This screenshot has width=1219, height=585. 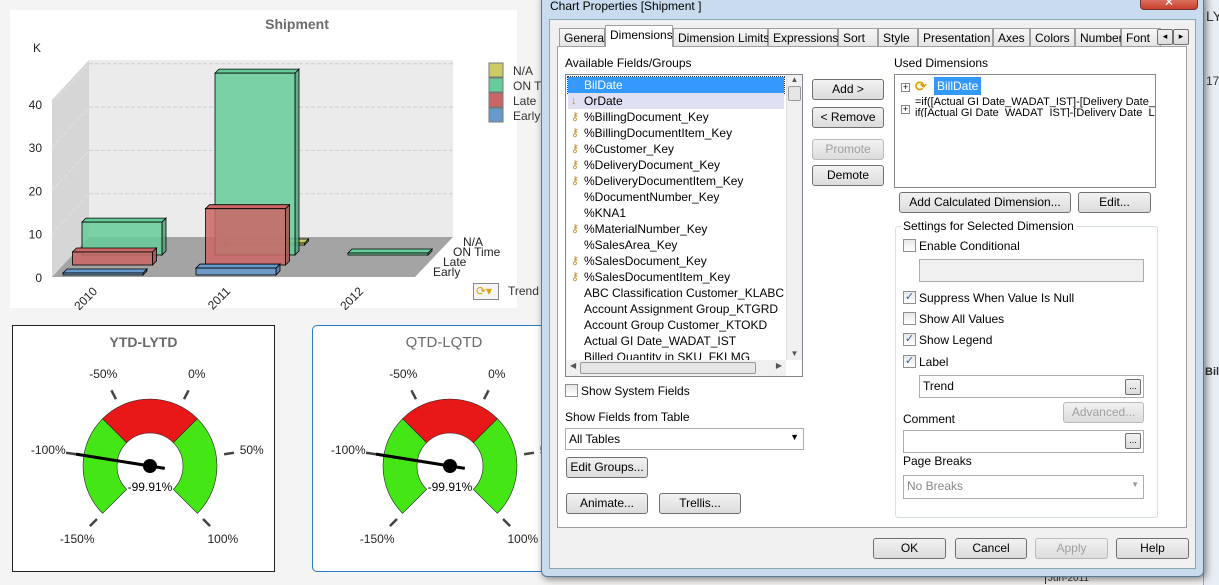 I want to click on page-breaks-dropdown: No Breaks ▼, so click(x=1023, y=487).